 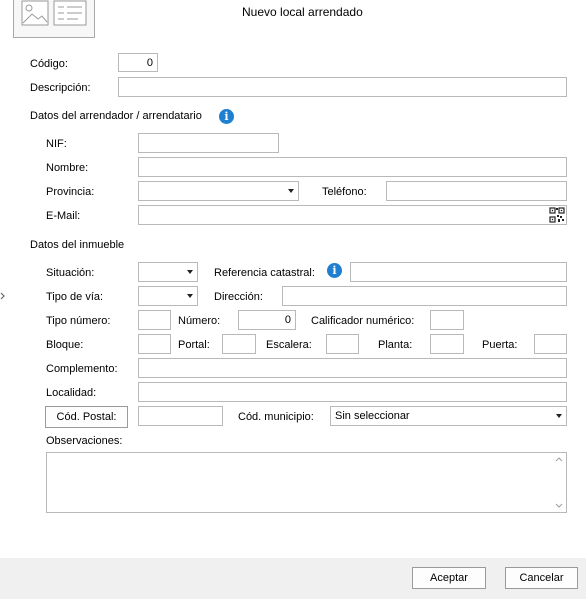 I want to click on tipo-via-select, so click(x=168, y=296).